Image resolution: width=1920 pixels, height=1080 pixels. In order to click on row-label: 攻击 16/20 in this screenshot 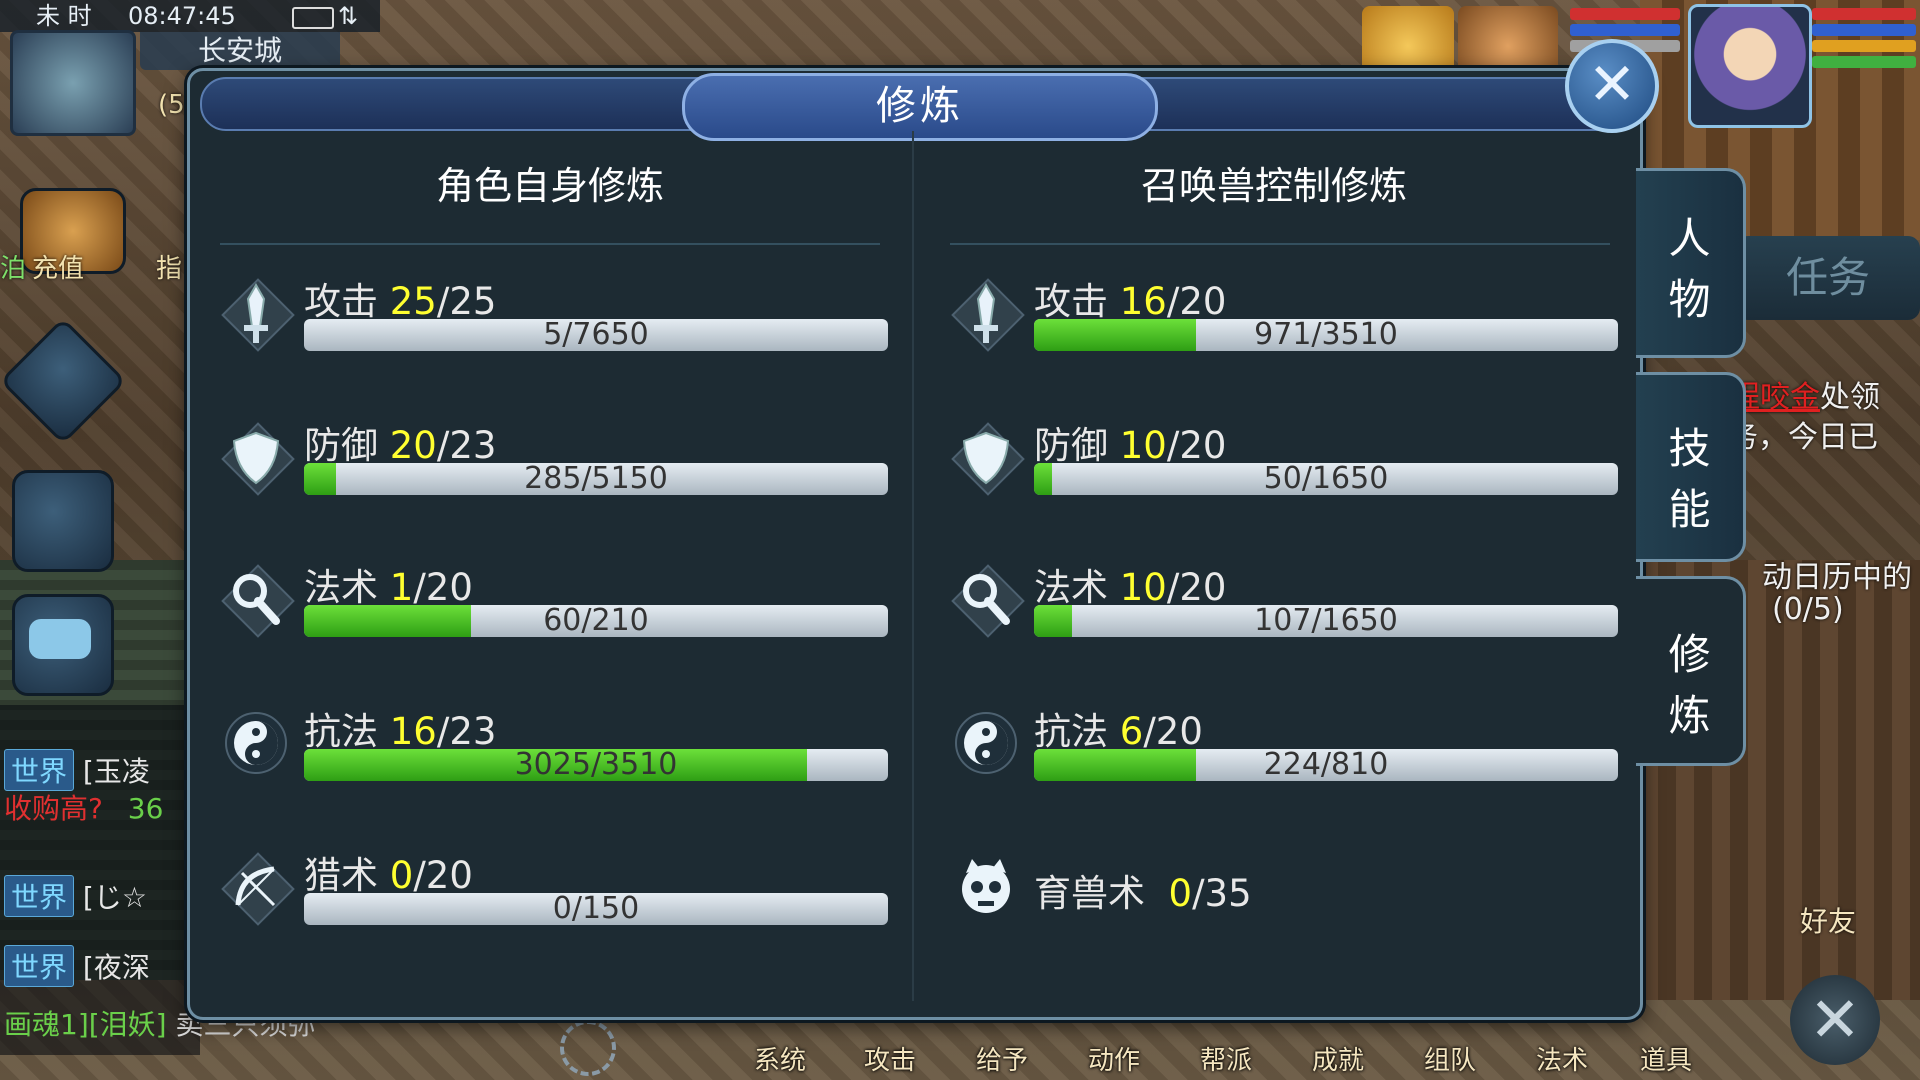, I will do `click(1130, 301)`.